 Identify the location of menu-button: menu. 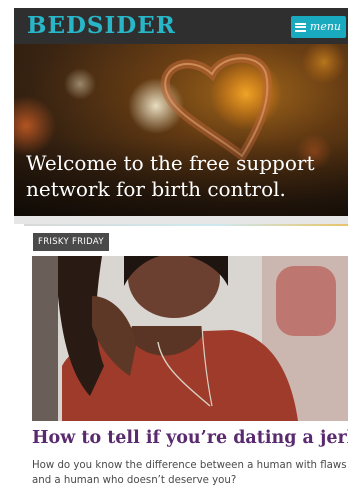
(318, 27).